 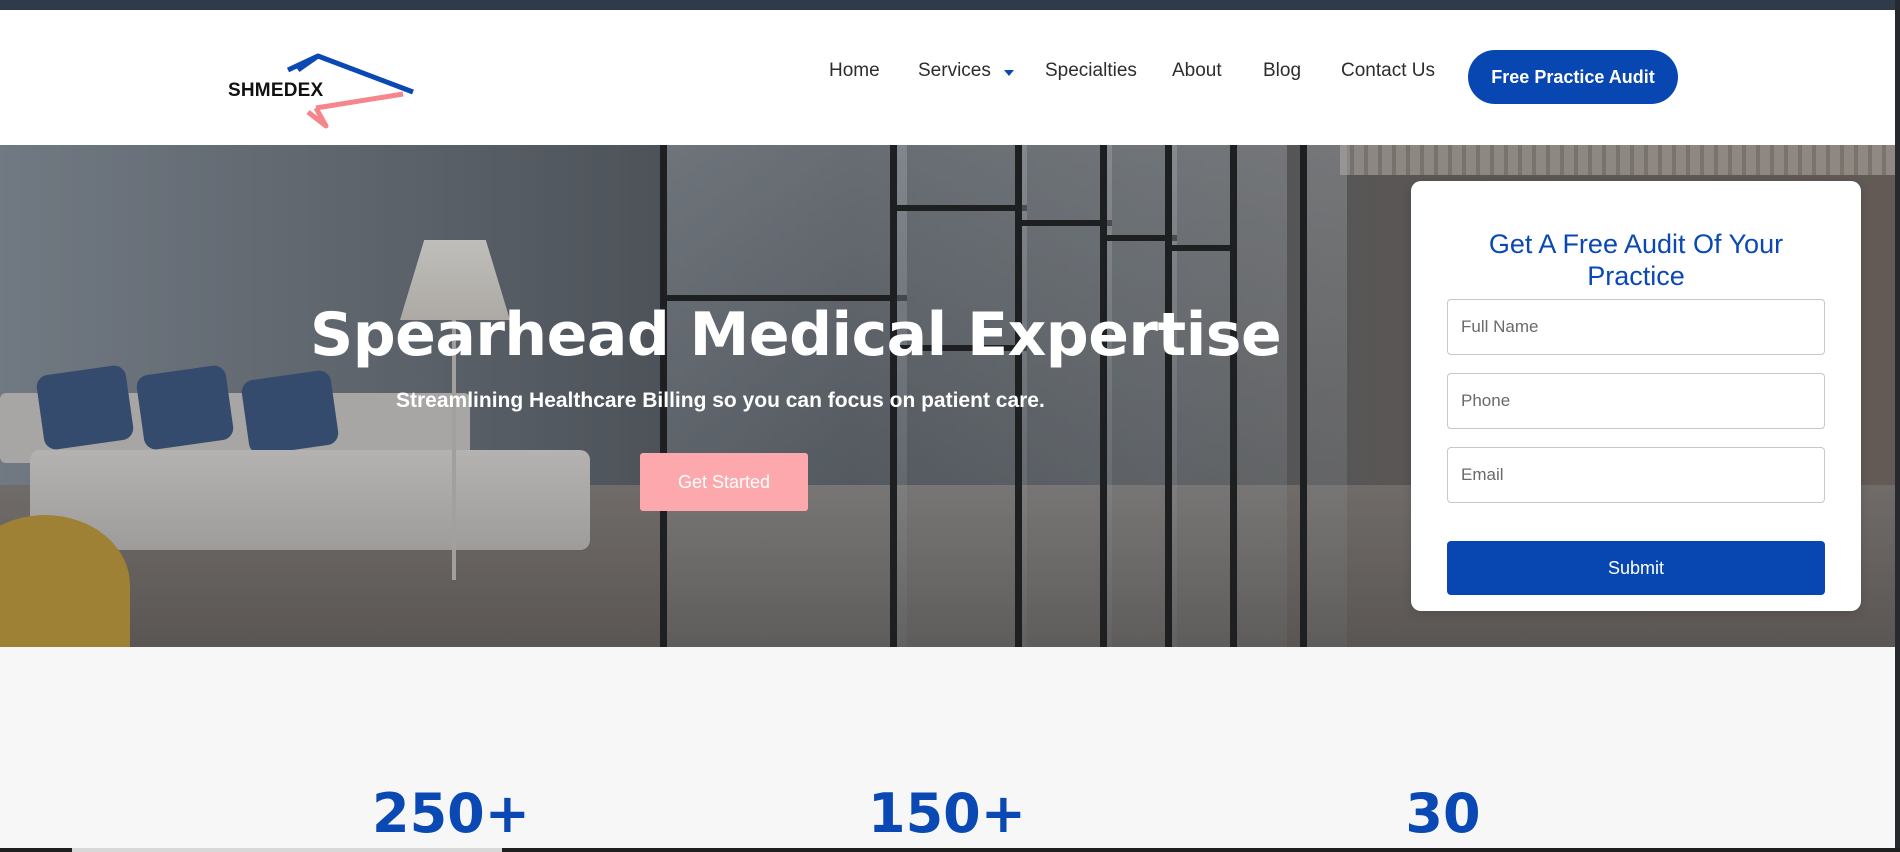 What do you see at coordinates (1636, 327) in the screenshot?
I see `full-name-field` at bounding box center [1636, 327].